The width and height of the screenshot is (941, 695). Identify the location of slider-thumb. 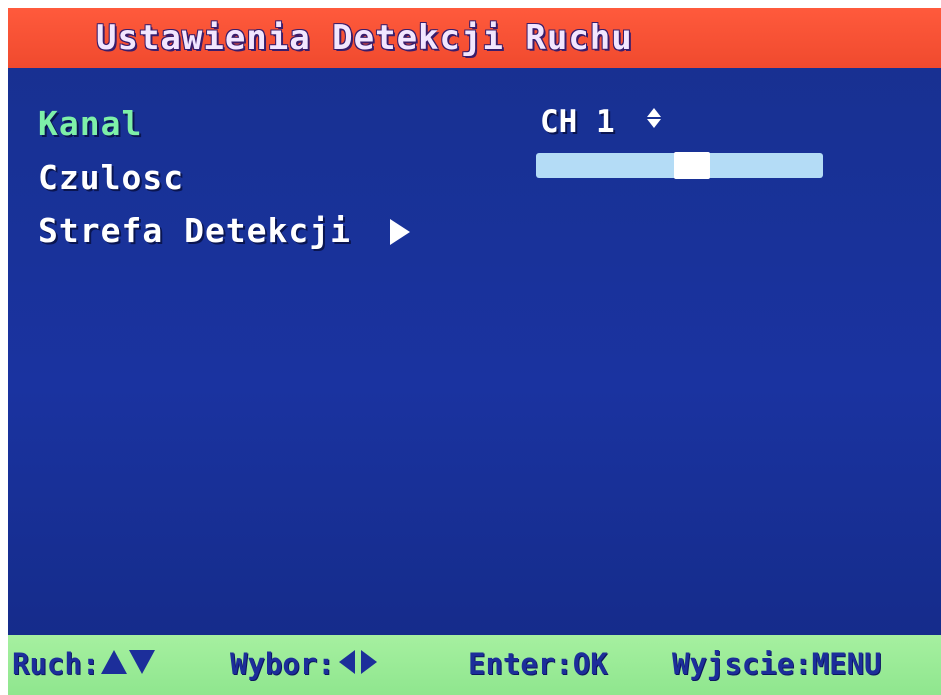
(692, 165).